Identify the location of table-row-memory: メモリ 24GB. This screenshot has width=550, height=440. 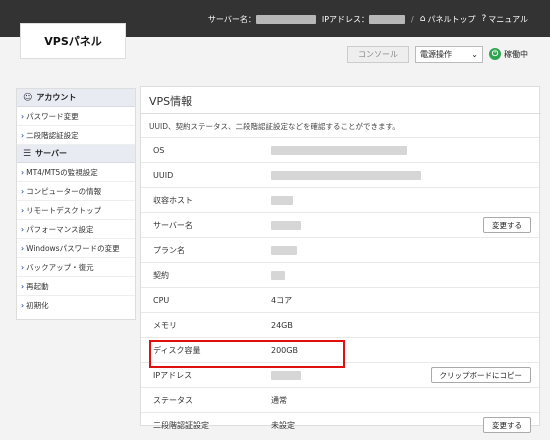
(341, 324).